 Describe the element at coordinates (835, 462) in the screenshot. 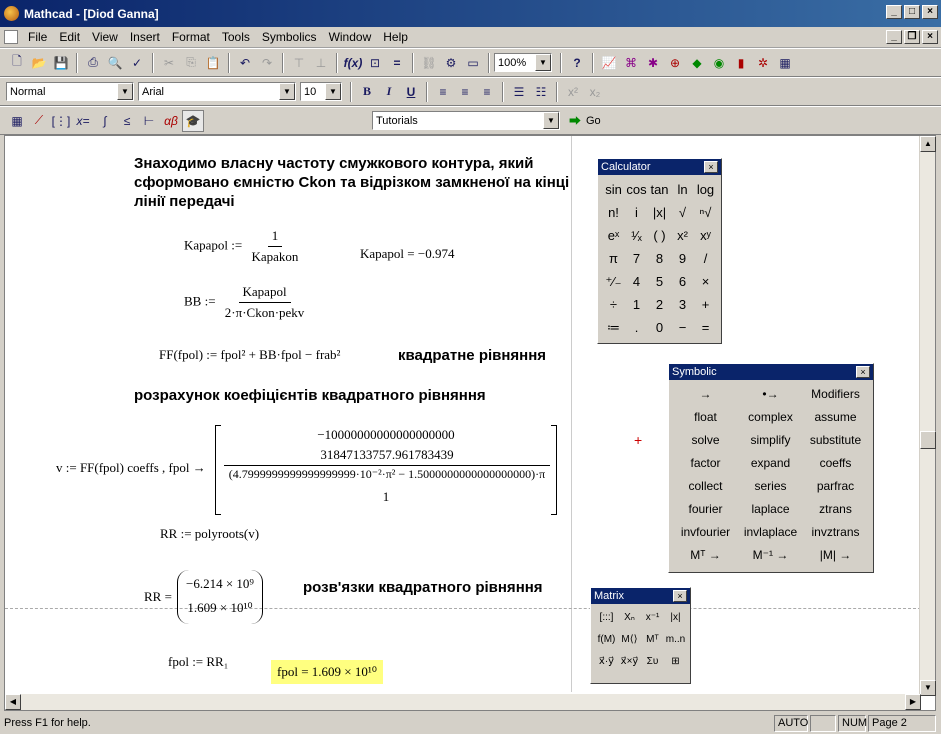

I see `symbolic-keyword-11: coeffs` at that location.